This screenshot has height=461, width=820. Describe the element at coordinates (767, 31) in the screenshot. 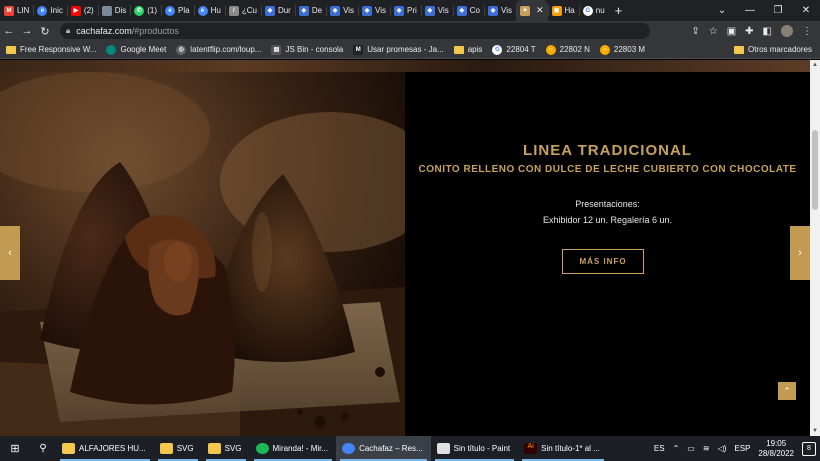

I see `sidebar-icon: ◧` at that location.